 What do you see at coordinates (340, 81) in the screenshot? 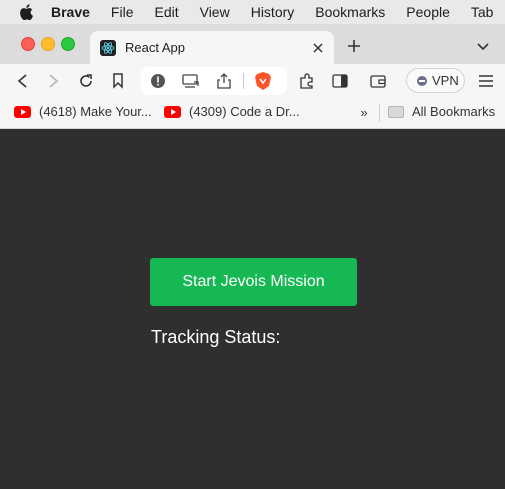
I see `sidebar-icon` at bounding box center [340, 81].